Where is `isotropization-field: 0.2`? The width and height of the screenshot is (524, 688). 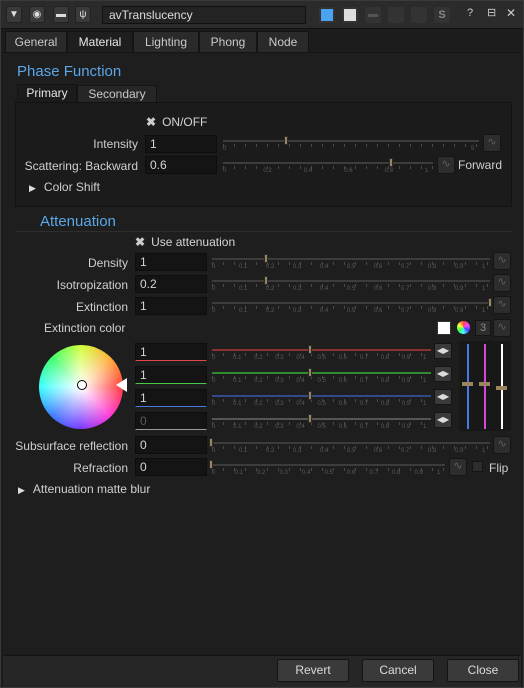
isotropization-field: 0.2 is located at coordinates (171, 284).